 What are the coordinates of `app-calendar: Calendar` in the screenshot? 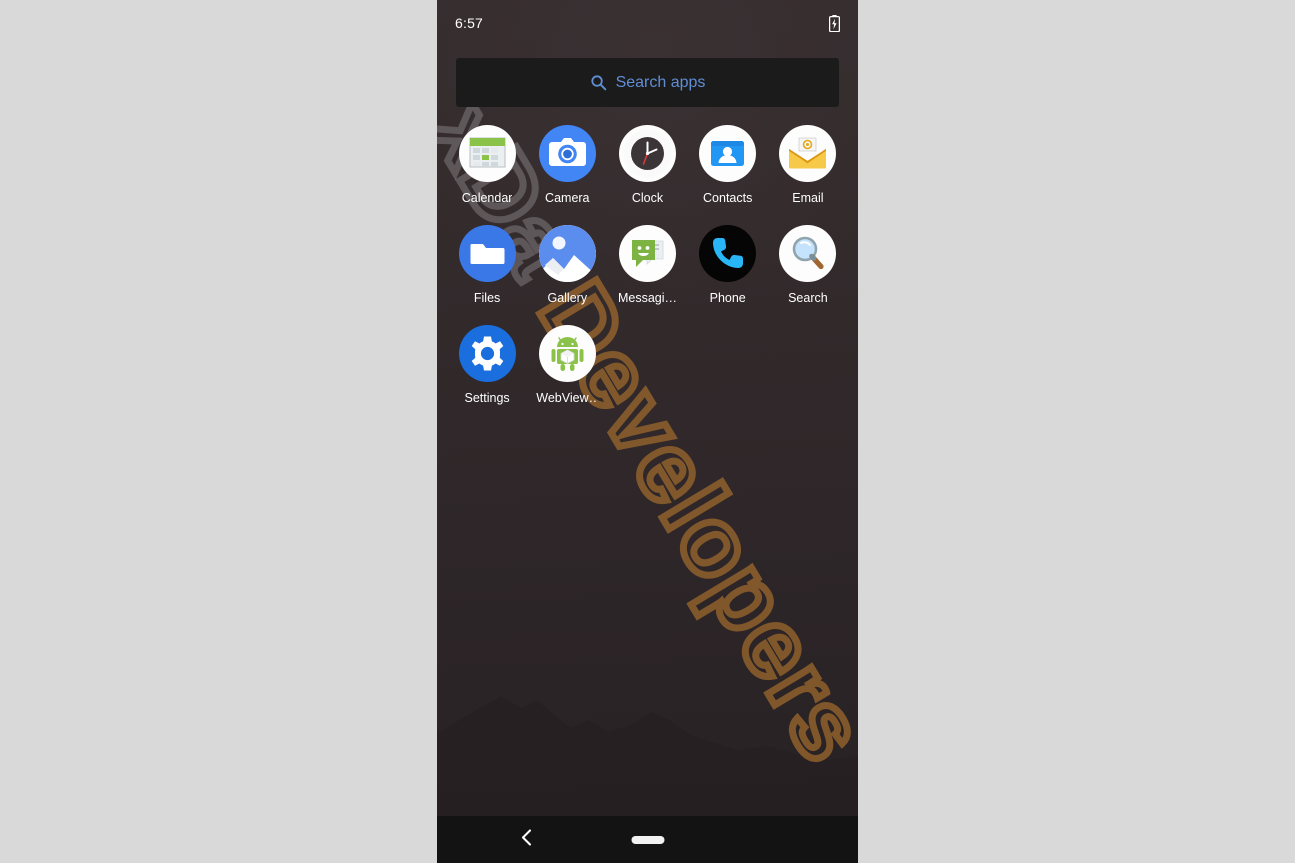 It's located at (487, 165).